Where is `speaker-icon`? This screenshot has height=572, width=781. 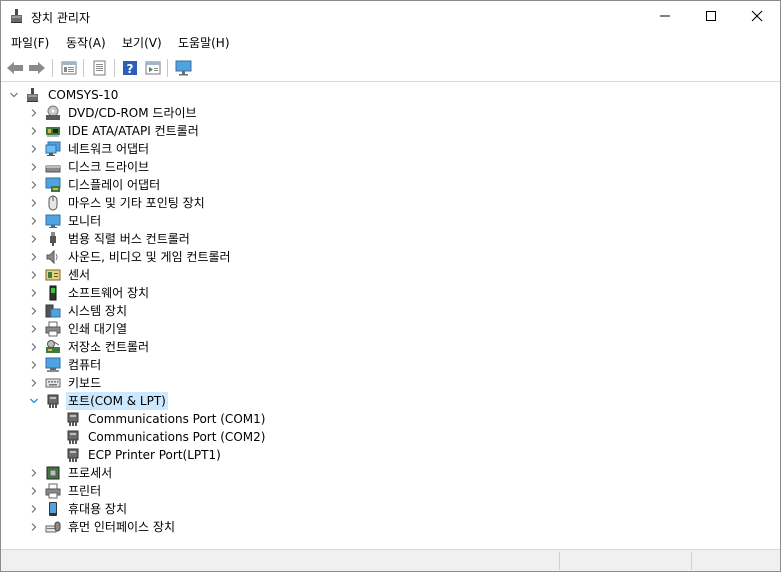 speaker-icon is located at coordinates (53, 257).